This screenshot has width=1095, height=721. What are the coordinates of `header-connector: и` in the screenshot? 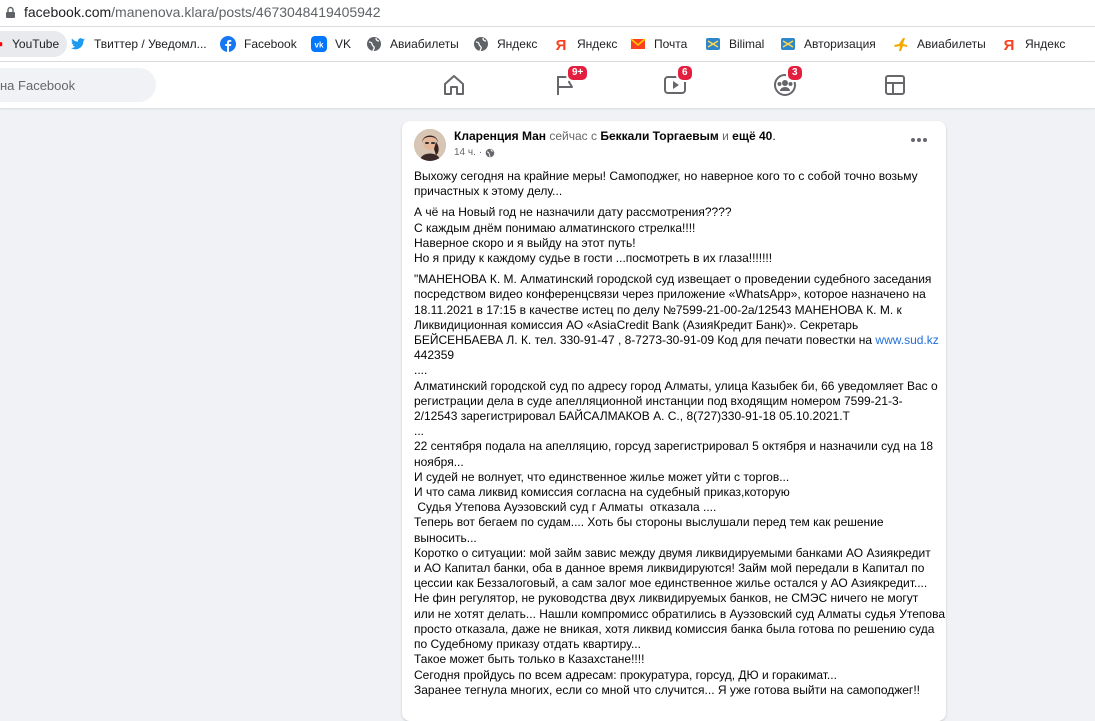 It's located at (725, 136).